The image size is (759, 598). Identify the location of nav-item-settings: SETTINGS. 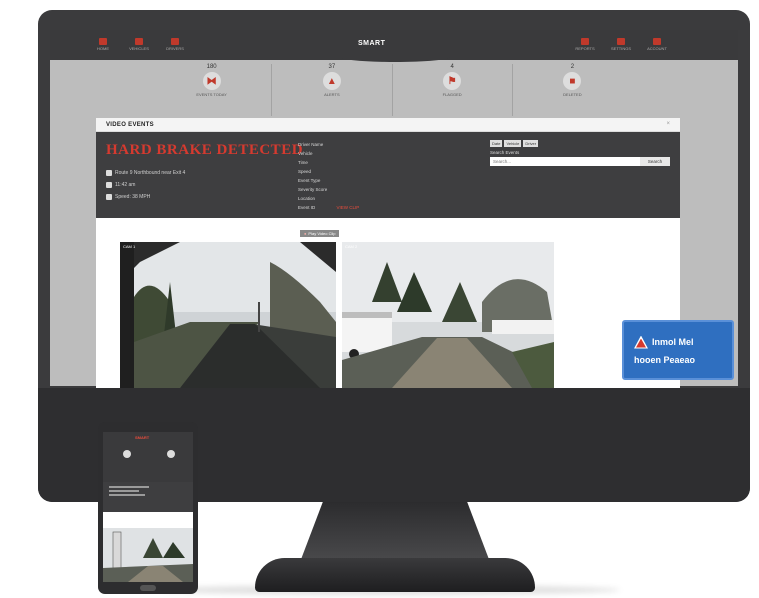
(621, 44).